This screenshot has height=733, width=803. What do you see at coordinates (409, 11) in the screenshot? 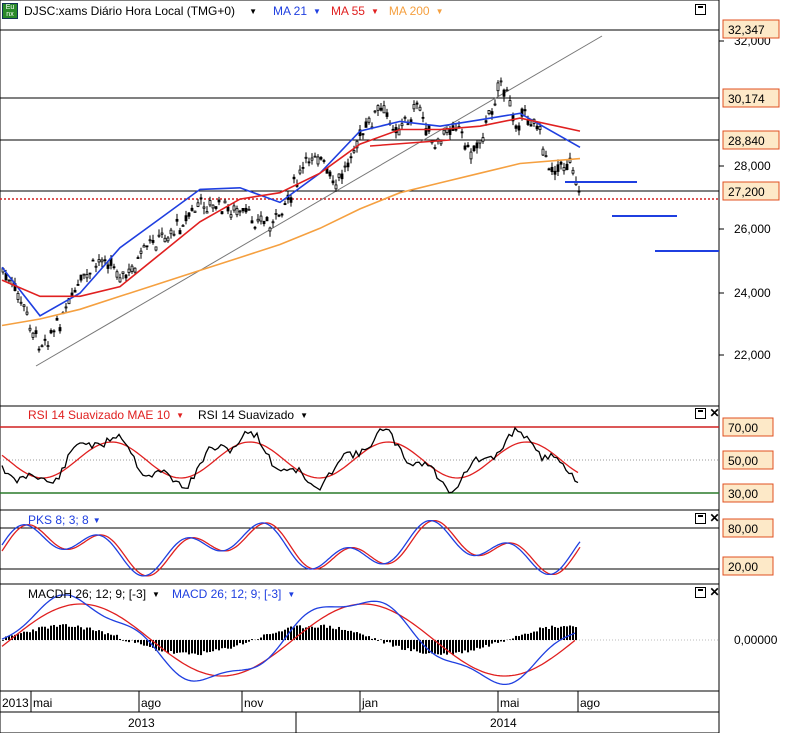
I see `ma200-legend: MA 200` at bounding box center [409, 11].